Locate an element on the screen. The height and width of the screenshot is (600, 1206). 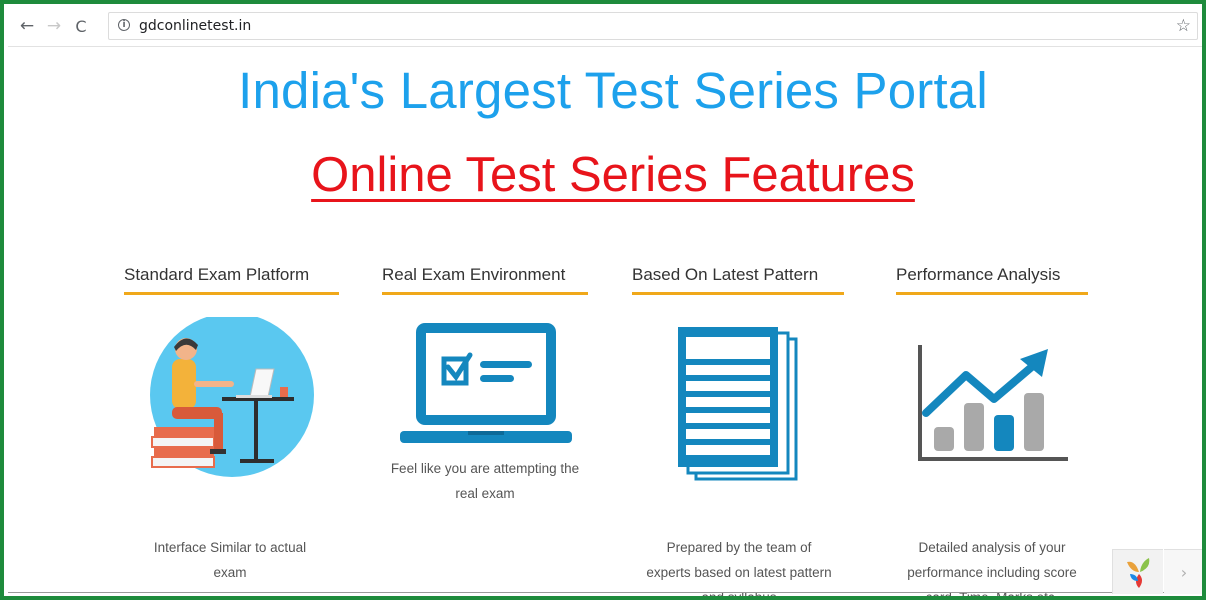
chevron-right-icon: › is located at coordinates (1183, 571).